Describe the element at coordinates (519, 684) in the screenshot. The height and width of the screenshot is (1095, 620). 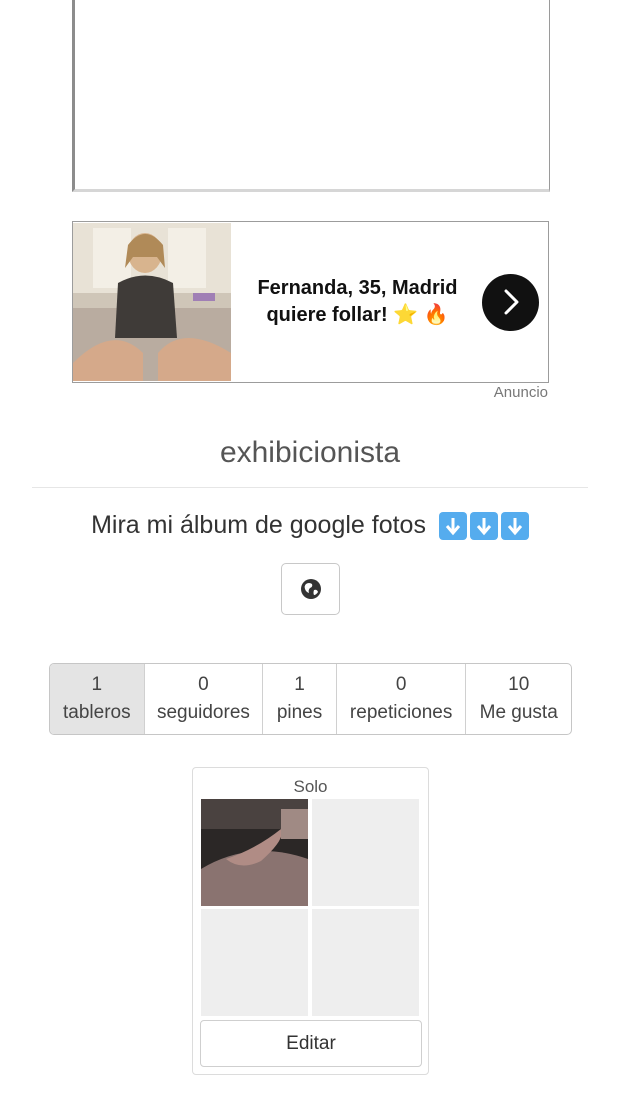
I see `stat-count: 10` at that location.